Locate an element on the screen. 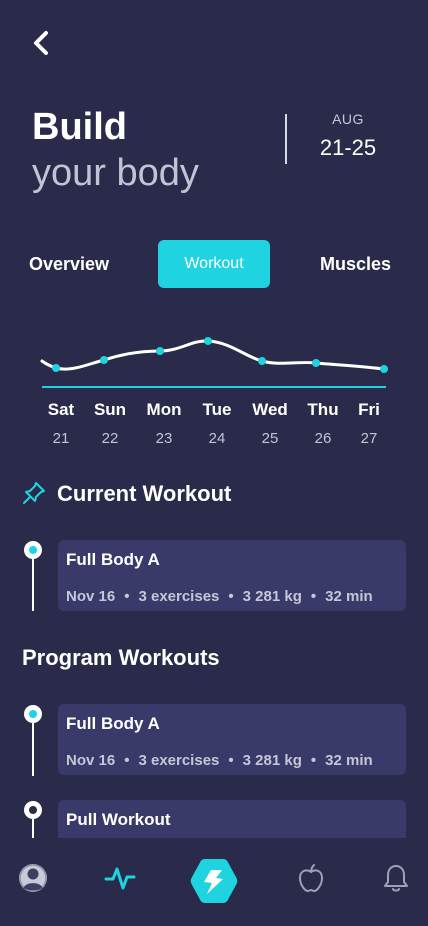  nav-workout is located at coordinates (214, 881).